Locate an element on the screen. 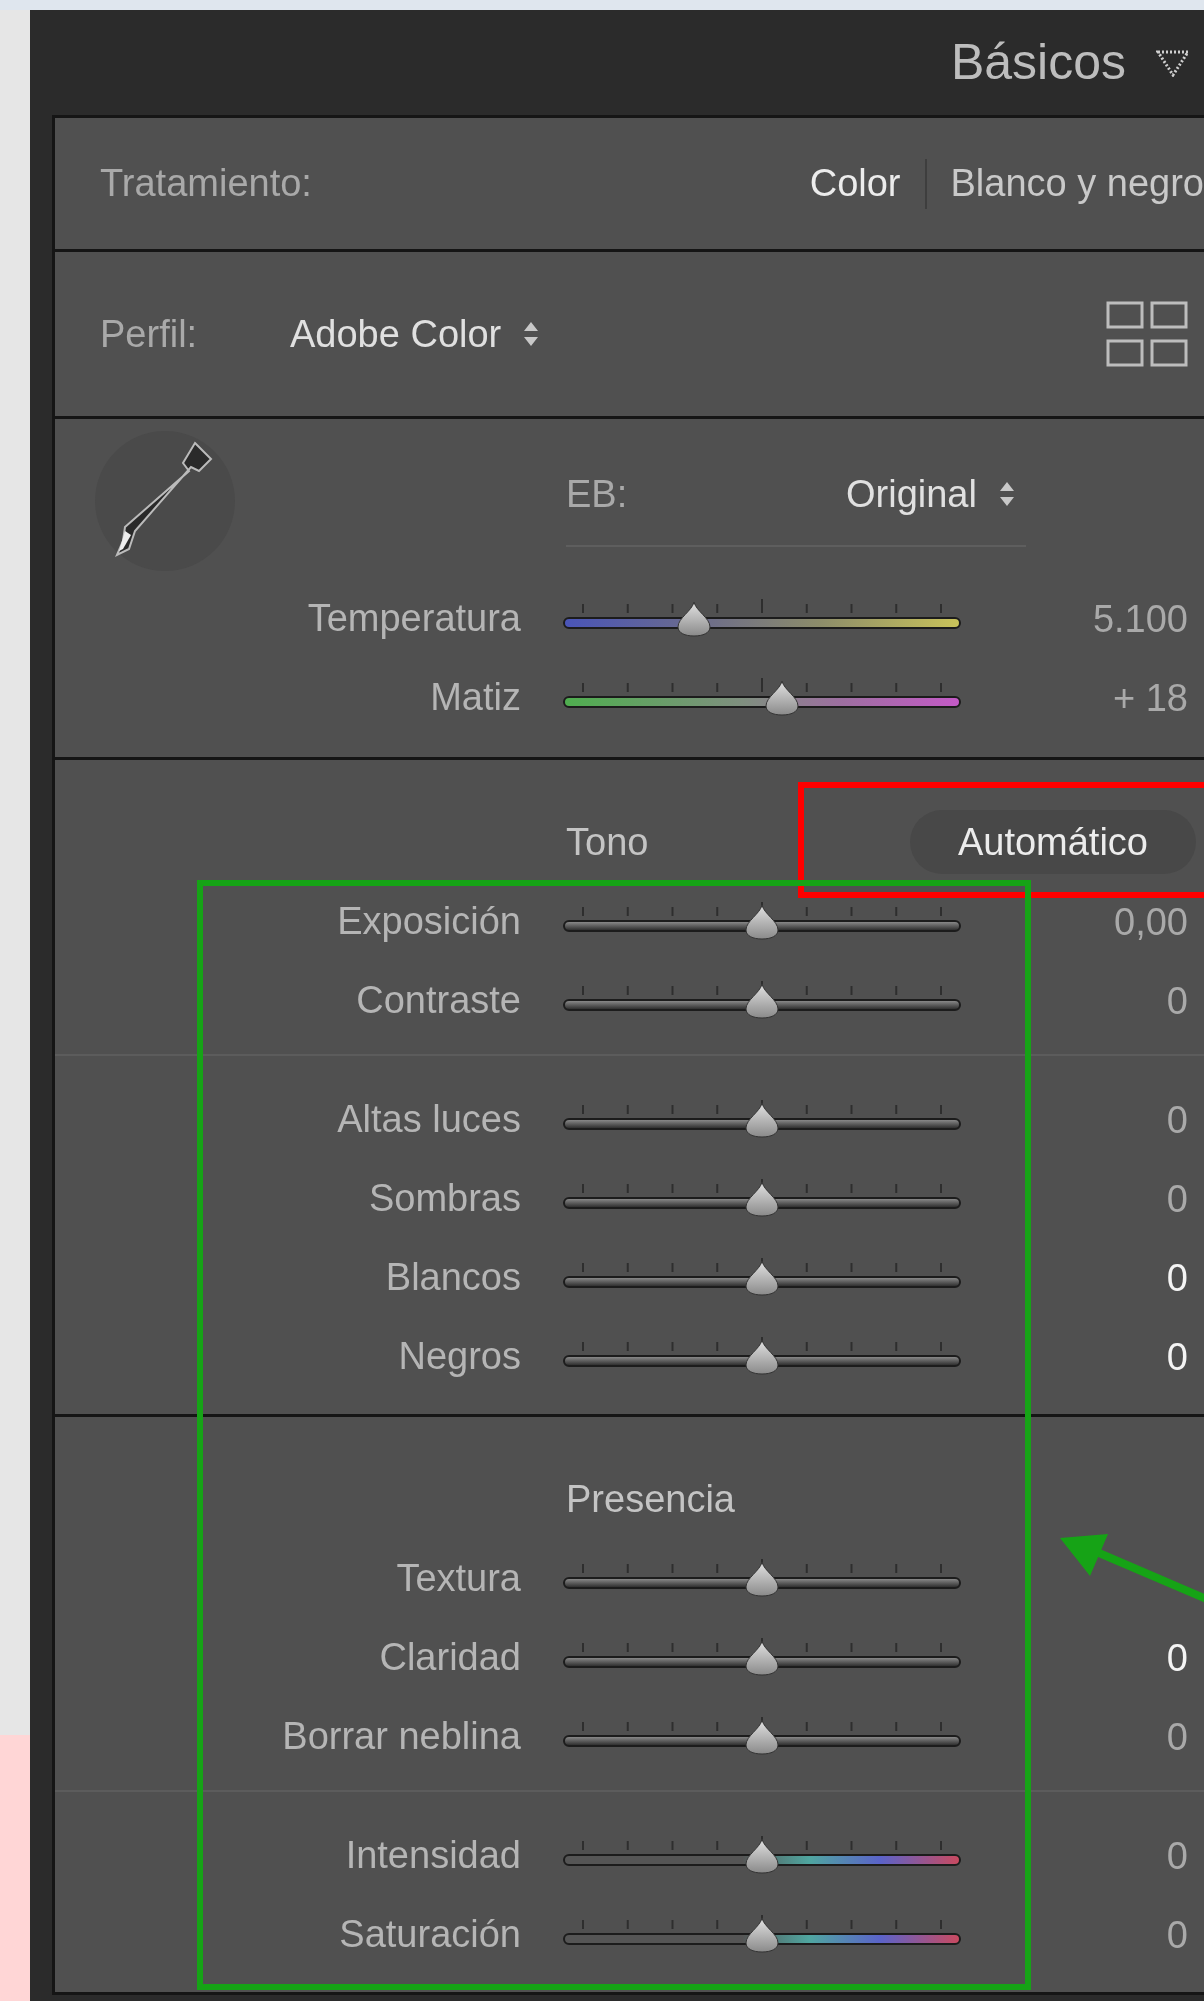  slider-label: Altas luces is located at coordinates (428, 1119).